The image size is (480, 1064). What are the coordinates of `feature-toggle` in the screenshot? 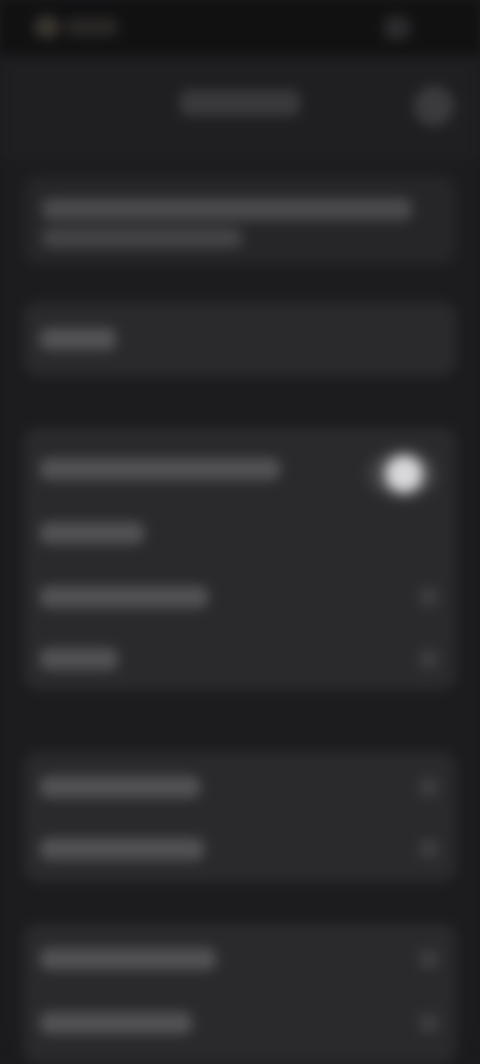 It's located at (402, 474).